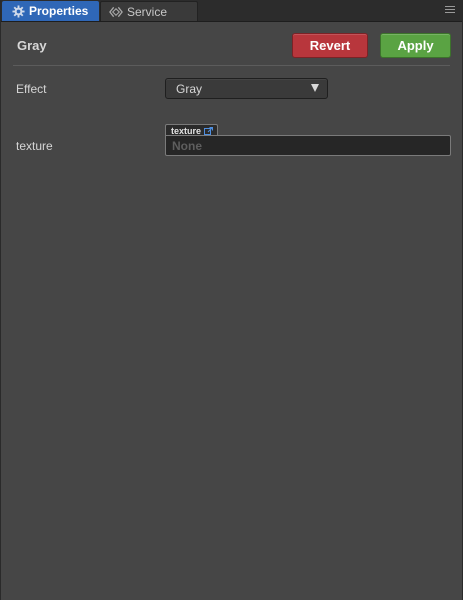  What do you see at coordinates (34, 146) in the screenshot?
I see `texture-label: texture` at bounding box center [34, 146].